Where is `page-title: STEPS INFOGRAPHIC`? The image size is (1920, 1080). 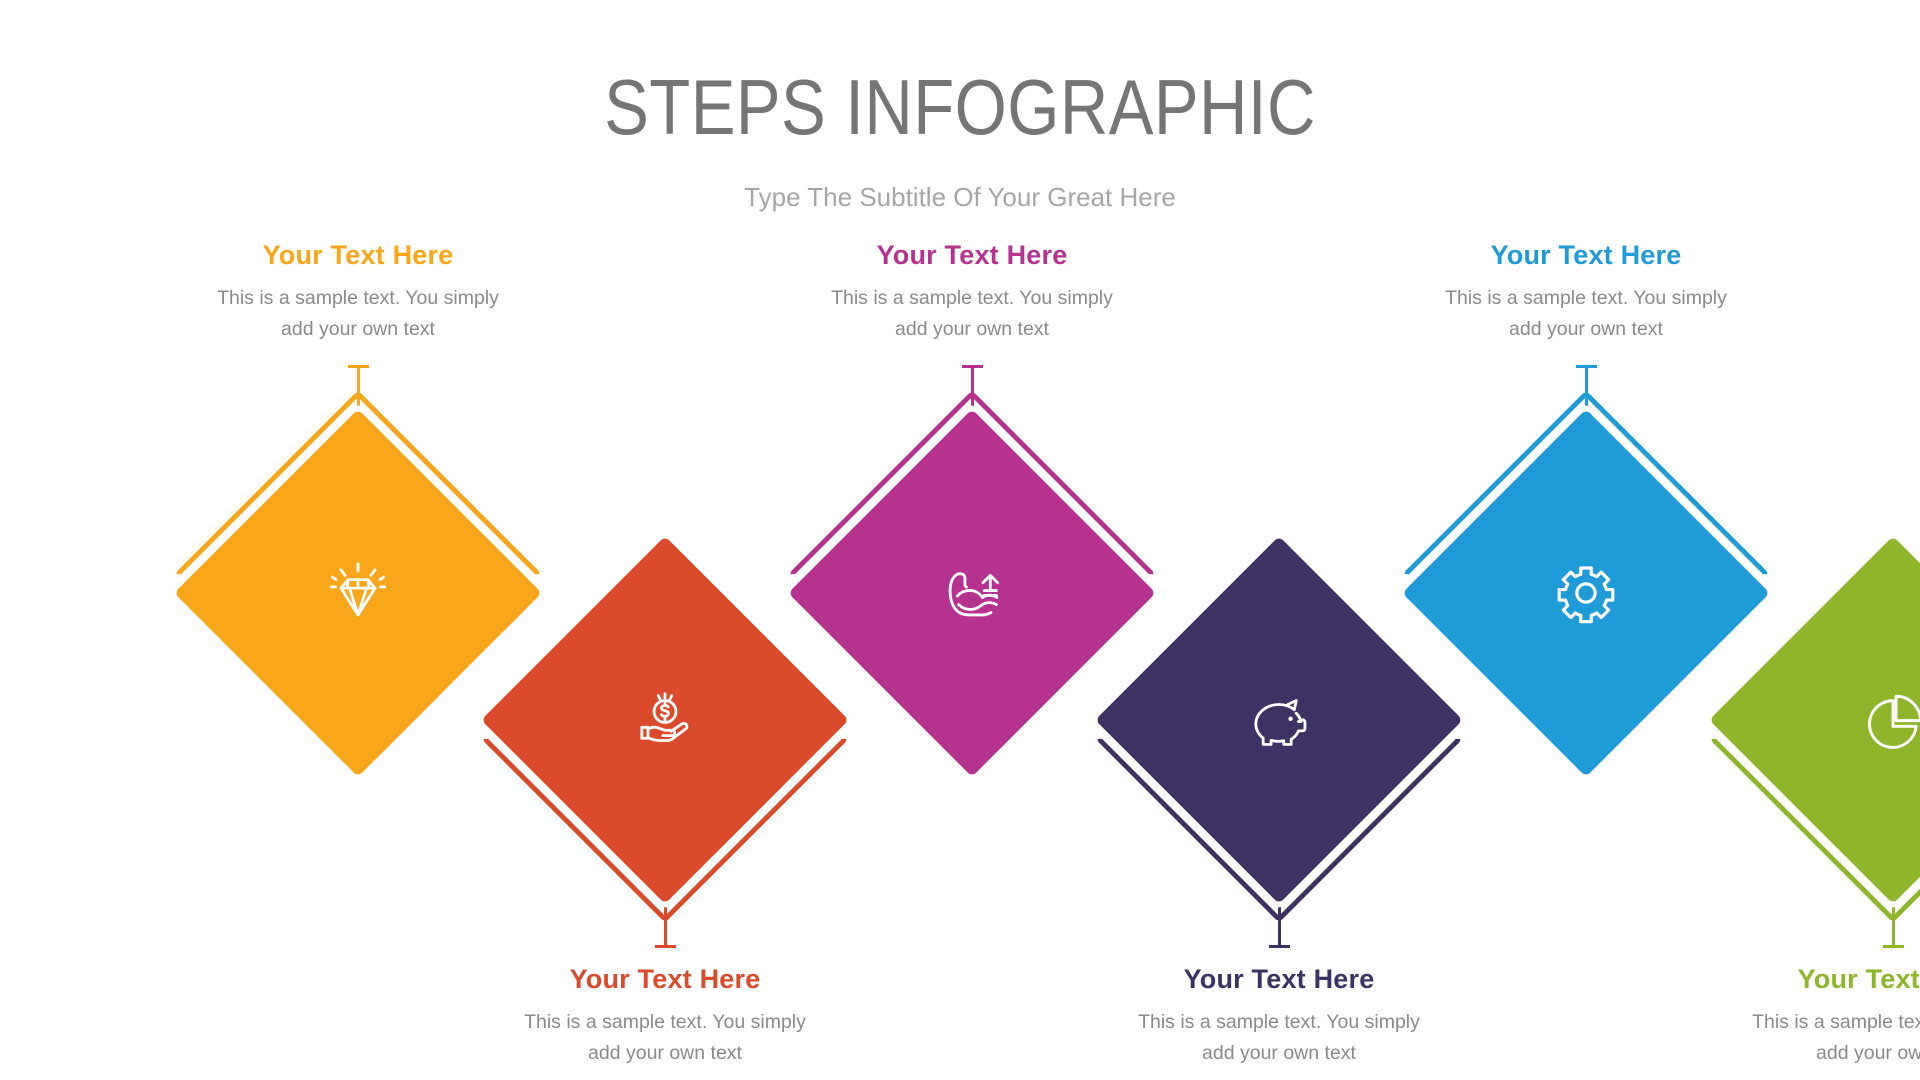 page-title: STEPS INFOGRAPHIC is located at coordinates (960, 107).